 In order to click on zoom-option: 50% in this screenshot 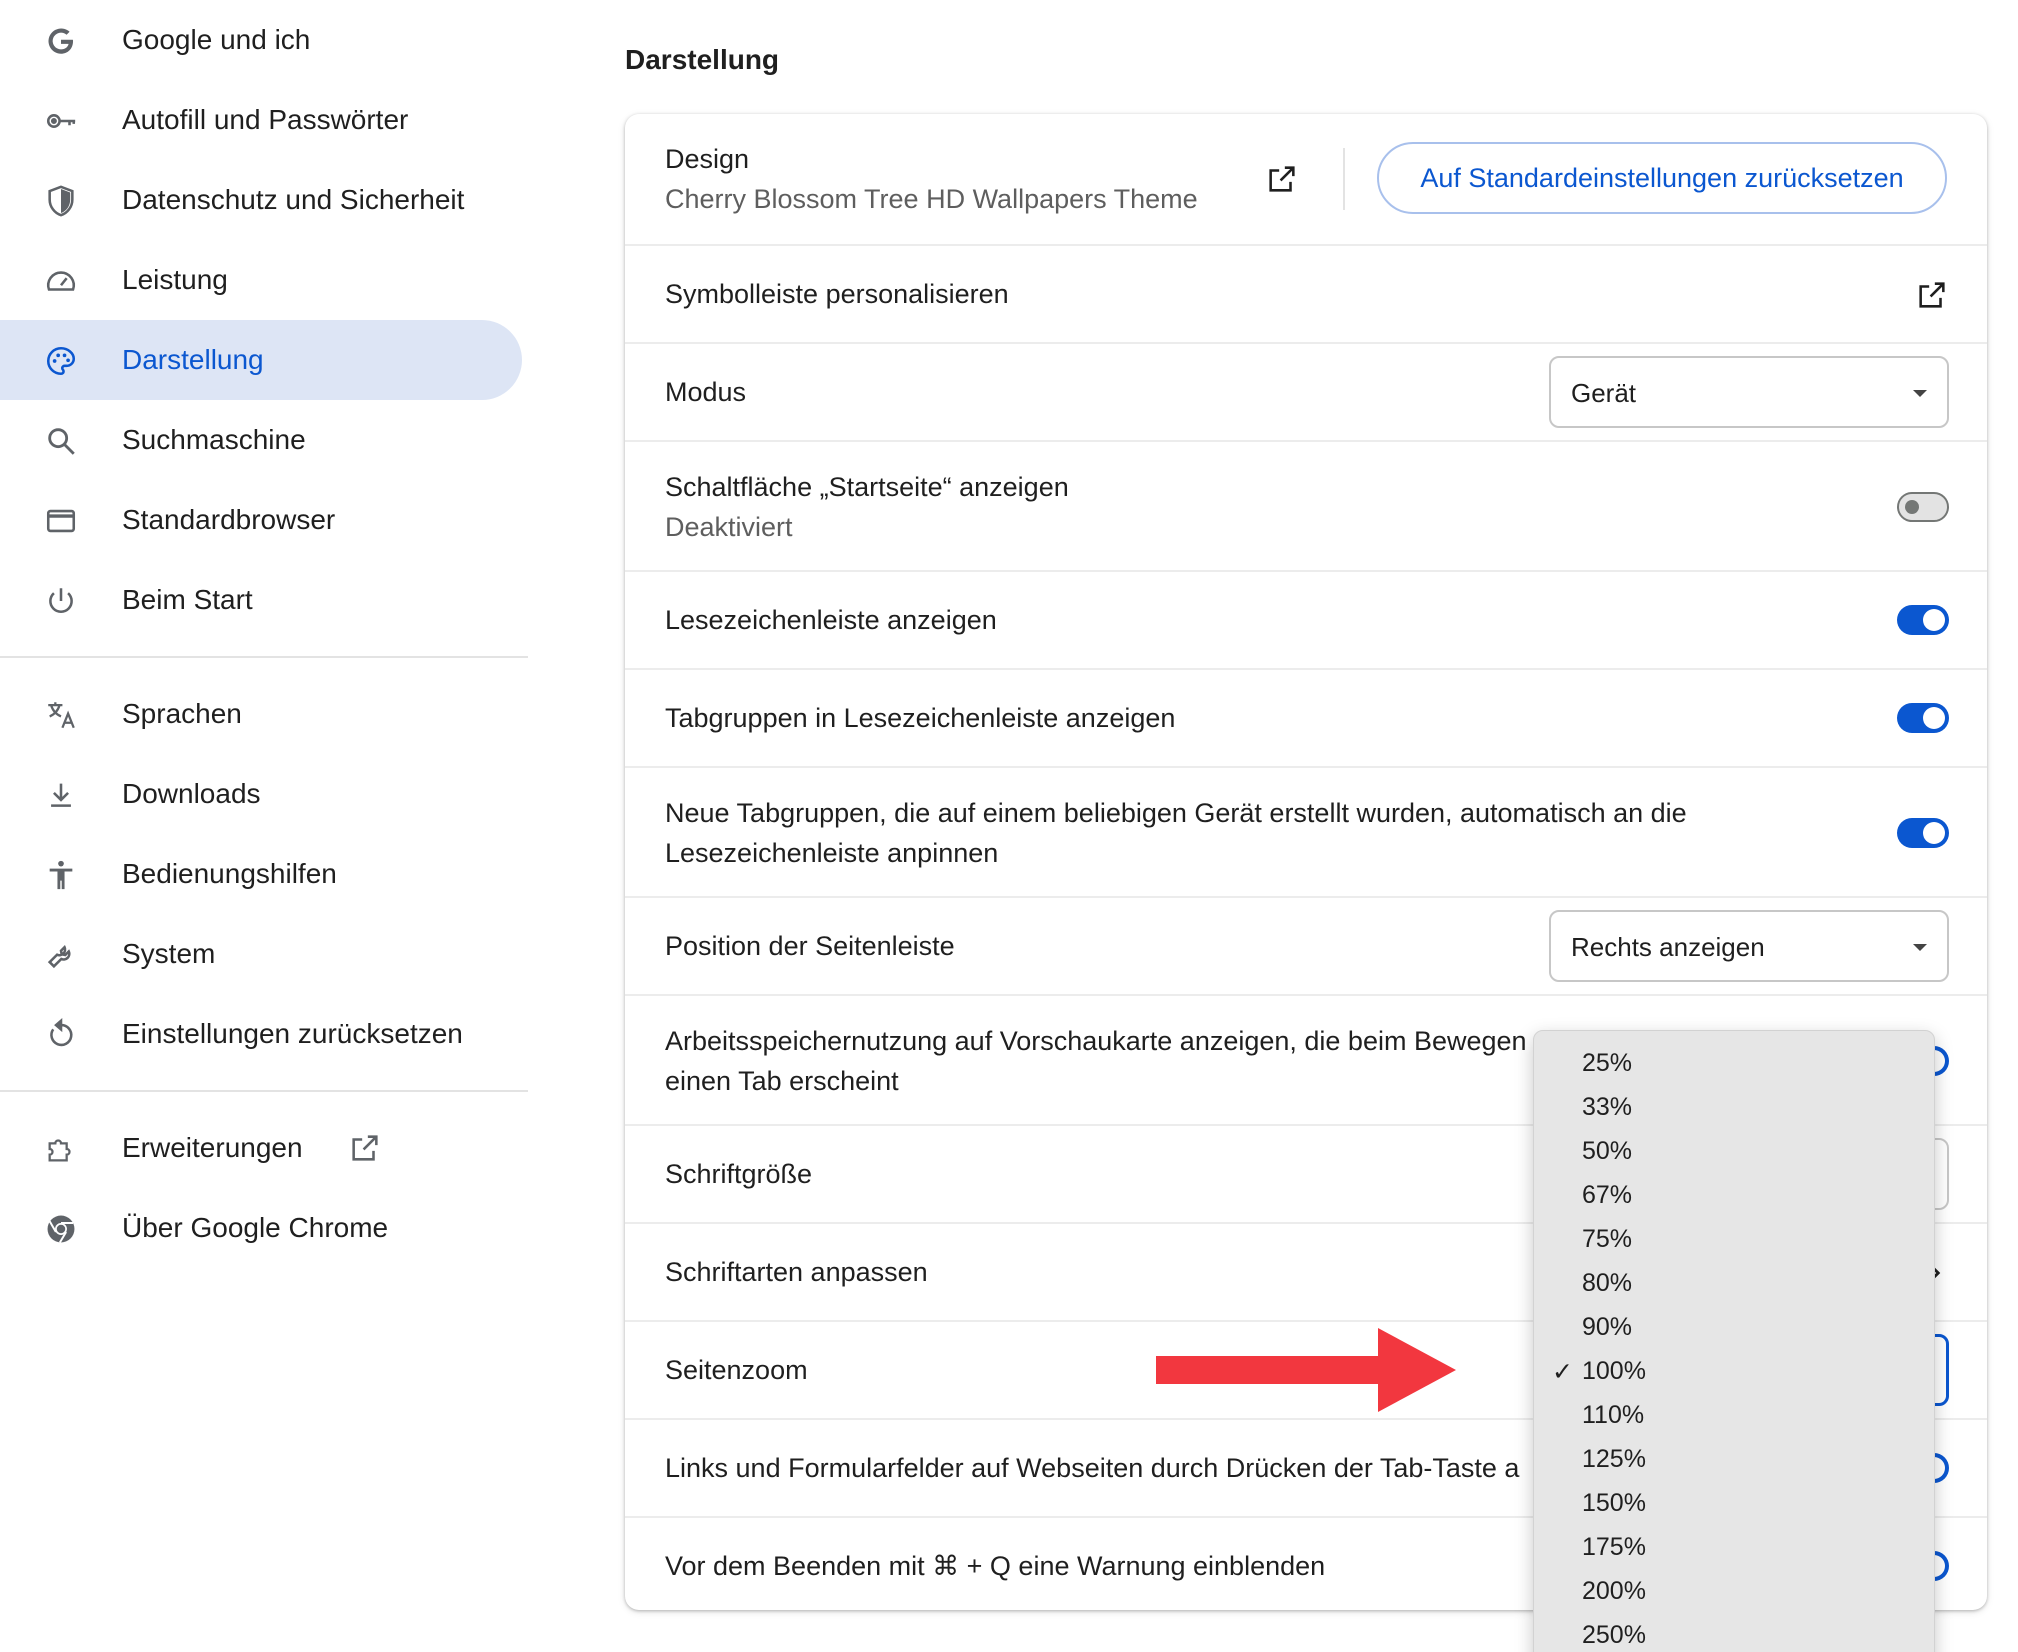, I will do `click(1735, 1151)`.